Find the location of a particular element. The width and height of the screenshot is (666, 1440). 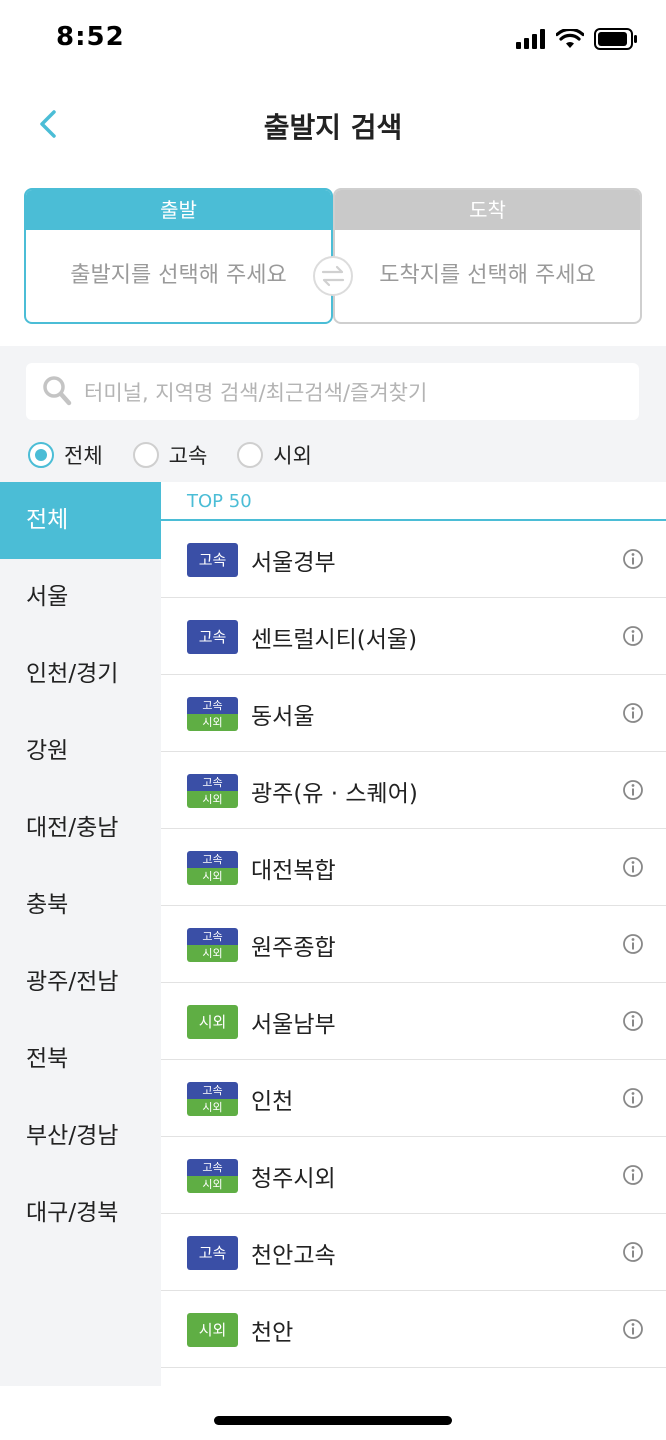

type-filter: 전체 고속 시외 is located at coordinates (170, 455).